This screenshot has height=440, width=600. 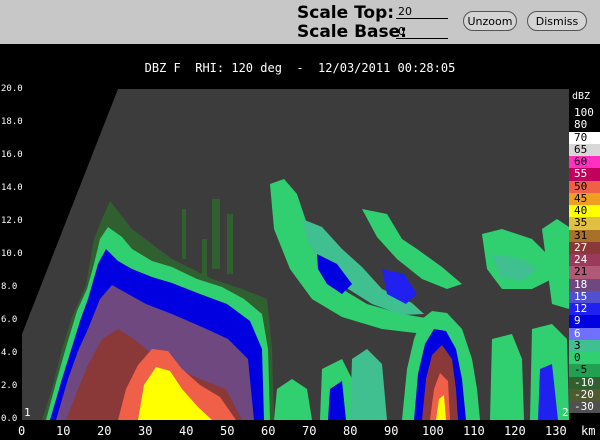 What do you see at coordinates (584, 125) in the screenshot?
I see `legend-entry: 80` at bounding box center [584, 125].